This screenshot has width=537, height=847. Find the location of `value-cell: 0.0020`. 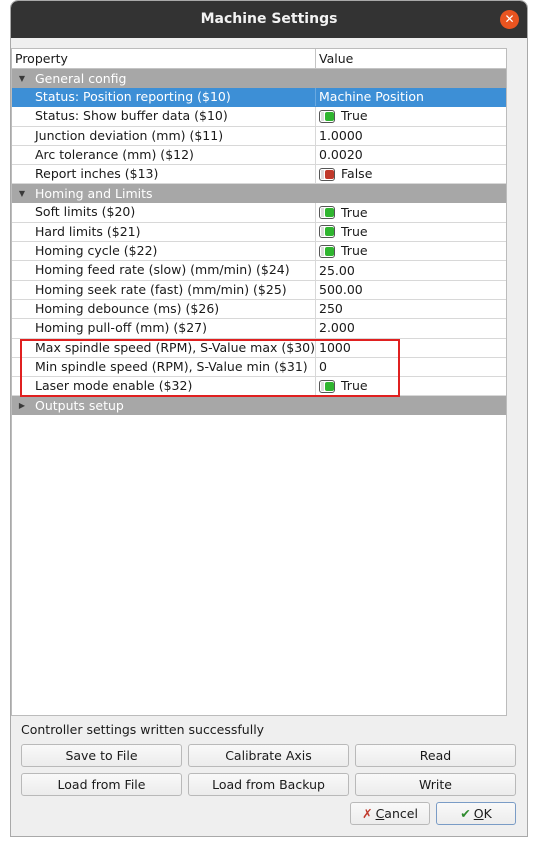

value-cell: 0.0020 is located at coordinates (411, 155).